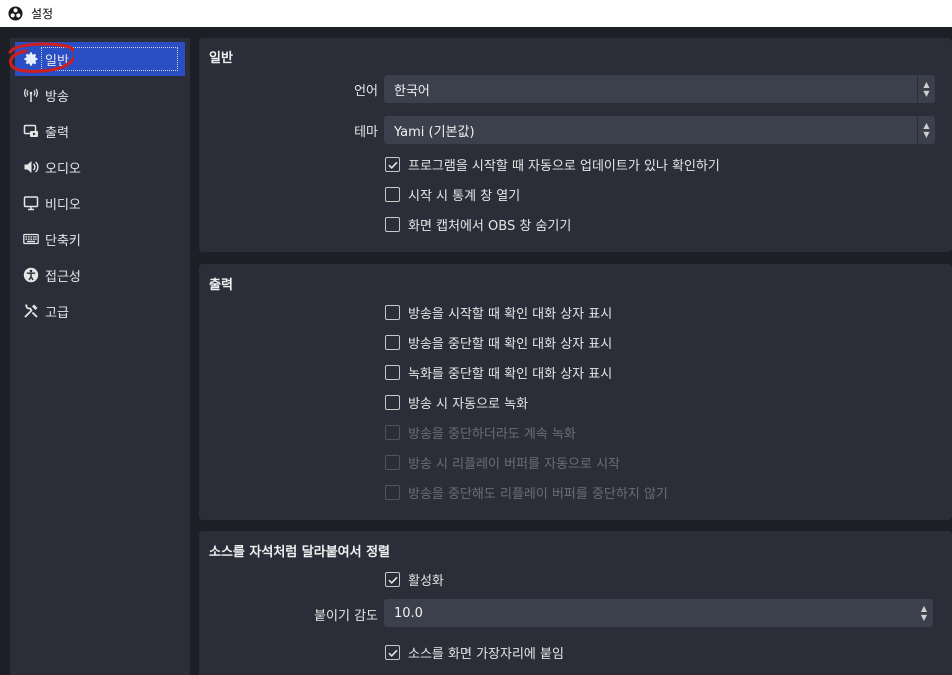  What do you see at coordinates (57, 133) in the screenshot?
I see `sidebar-item-label: 출력` at bounding box center [57, 133].